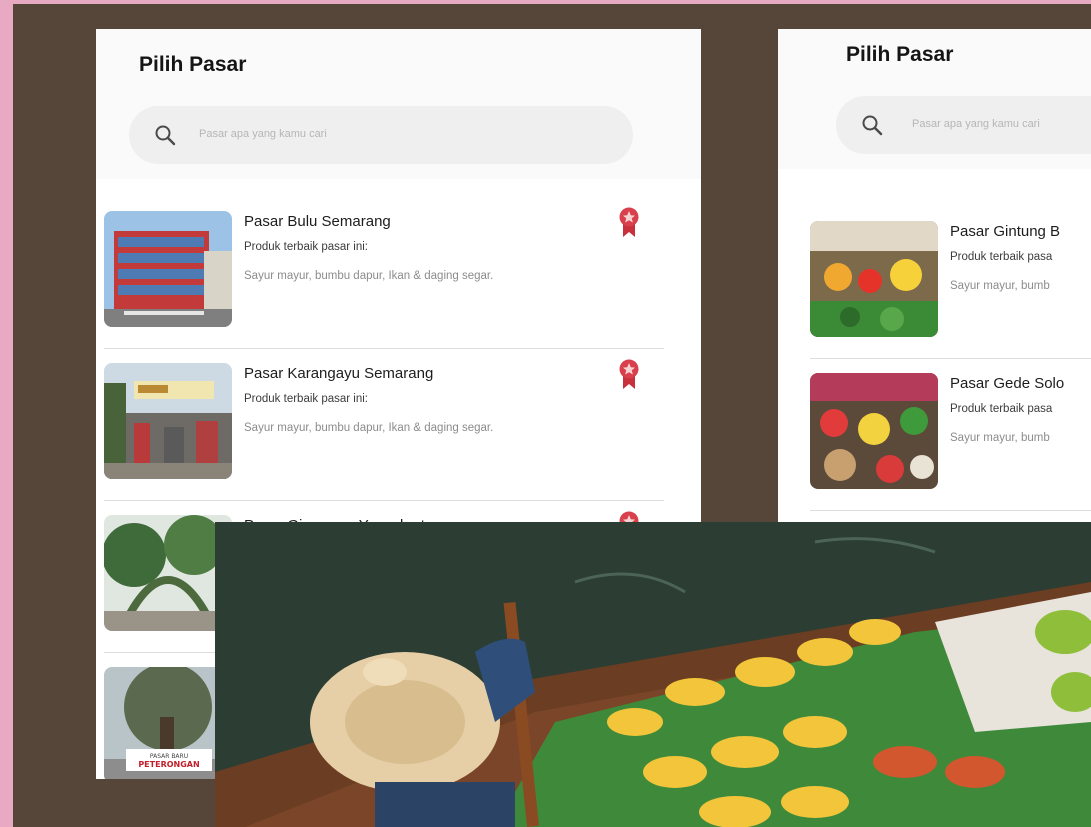 This screenshot has width=1091, height=827. Describe the element at coordinates (1005, 231) in the screenshot. I see `market-name: Pasar Gintung B` at that location.